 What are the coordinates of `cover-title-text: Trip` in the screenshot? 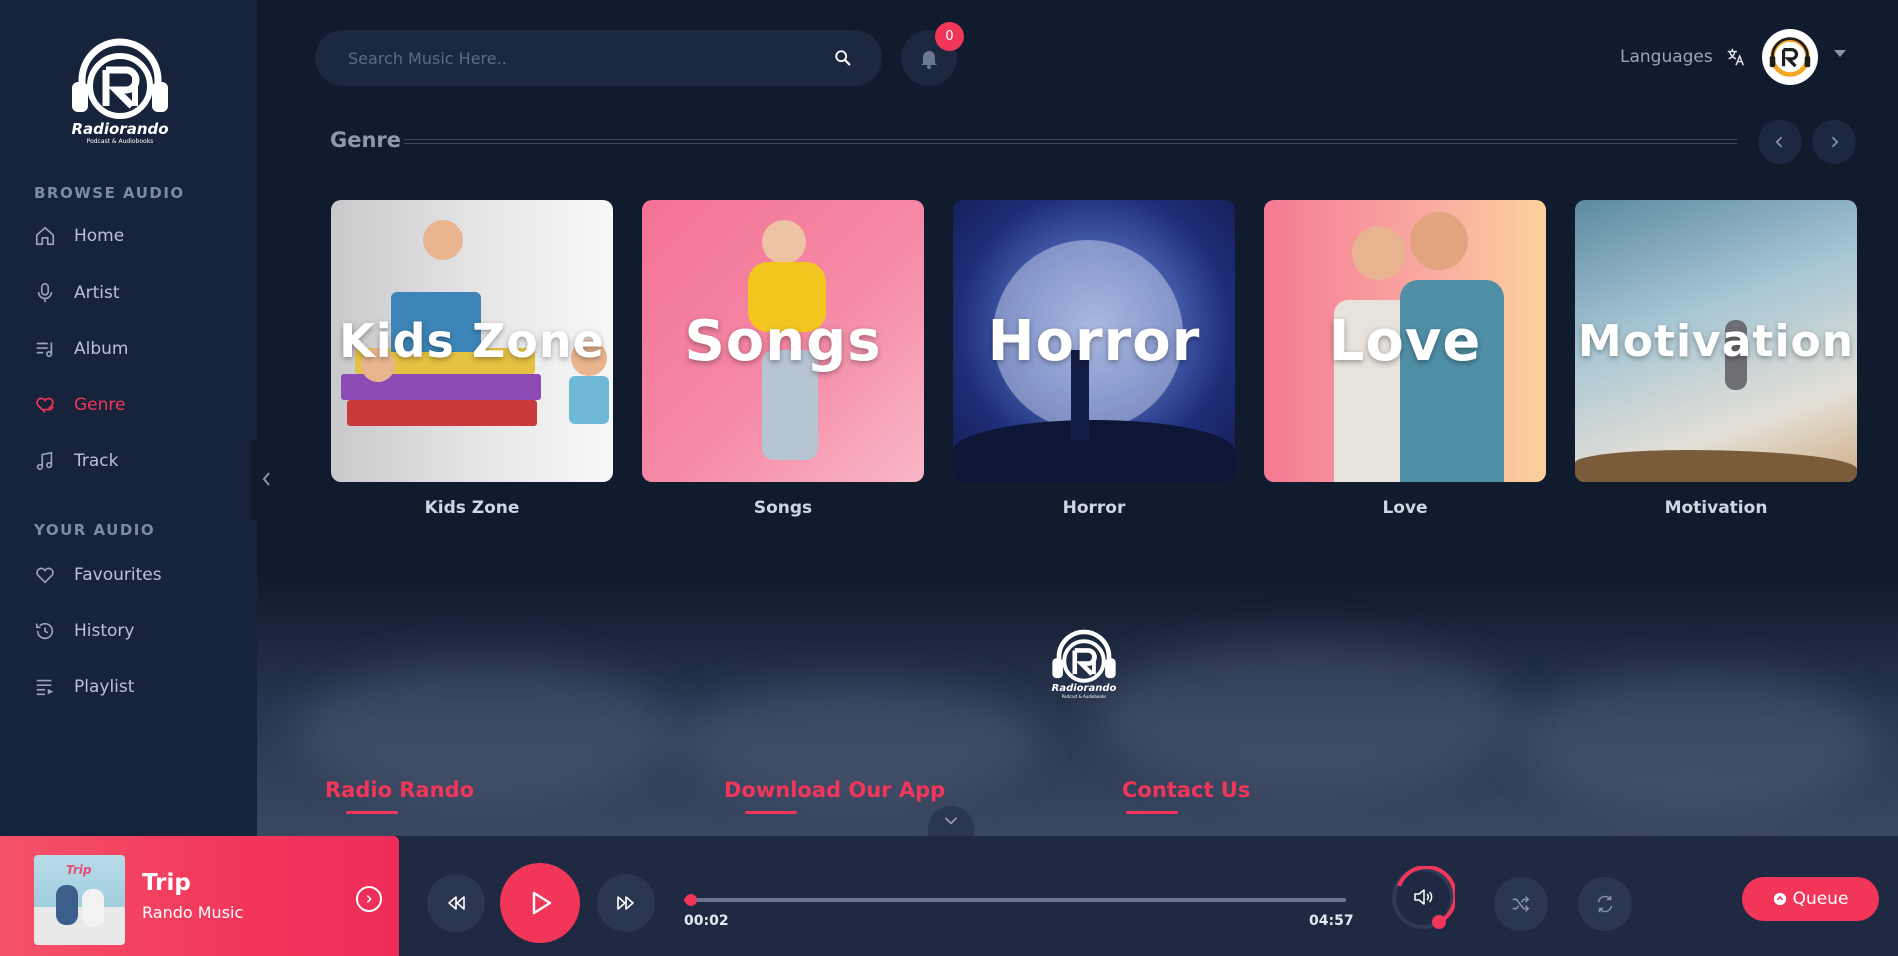 It's located at (79, 870).